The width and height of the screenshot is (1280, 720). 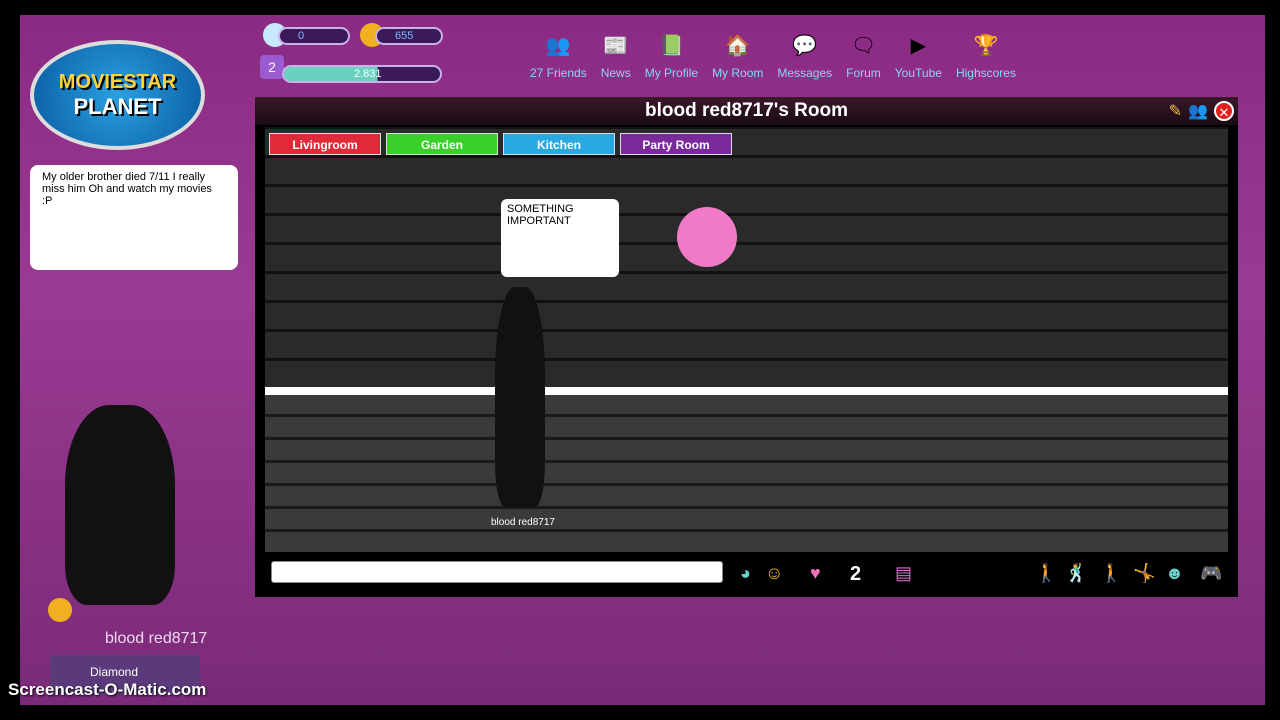 I want to click on coin-icon, so click(x=60, y=610).